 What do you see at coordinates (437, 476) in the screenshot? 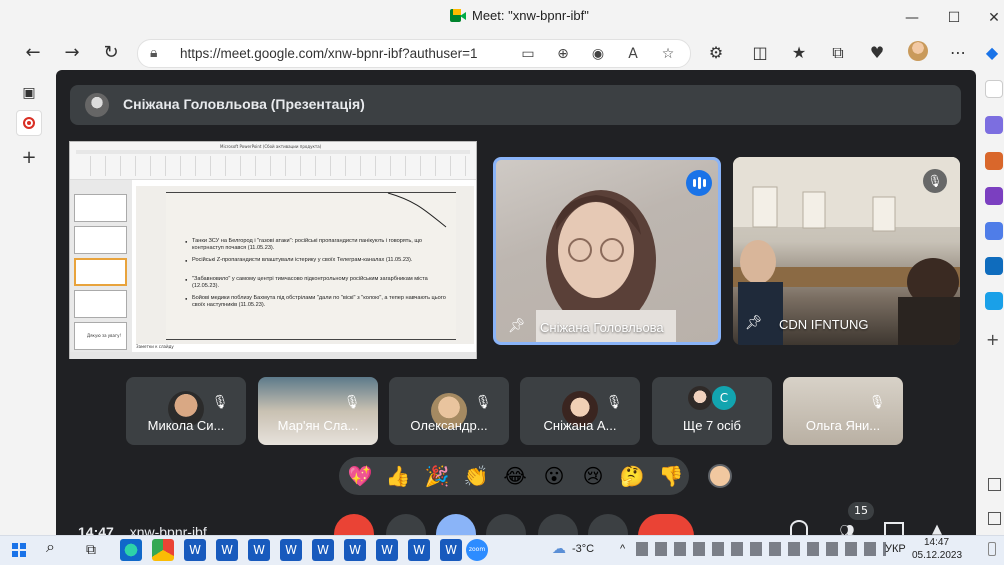
I see `reaction-party: 🎉` at bounding box center [437, 476].